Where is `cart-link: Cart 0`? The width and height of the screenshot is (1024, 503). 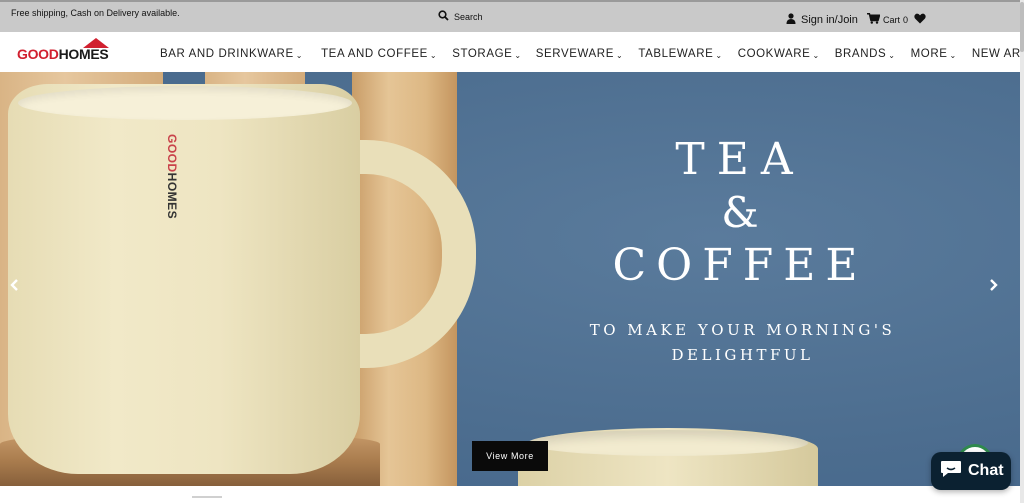
cart-link: Cart 0 is located at coordinates (887, 20).